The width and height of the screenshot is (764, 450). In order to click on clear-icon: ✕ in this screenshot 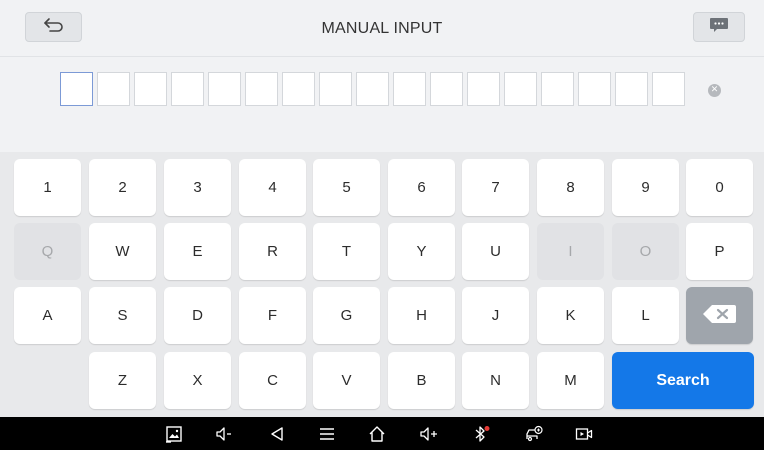, I will do `click(714, 90)`.